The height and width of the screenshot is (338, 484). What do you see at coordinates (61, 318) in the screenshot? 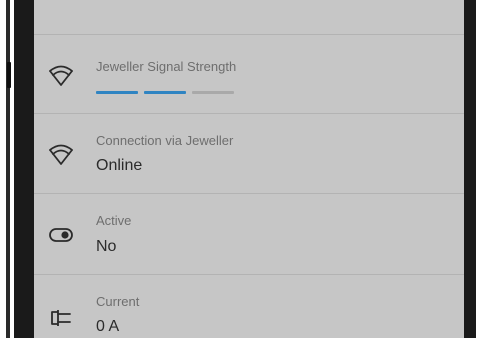
I see `plug-icon` at bounding box center [61, 318].